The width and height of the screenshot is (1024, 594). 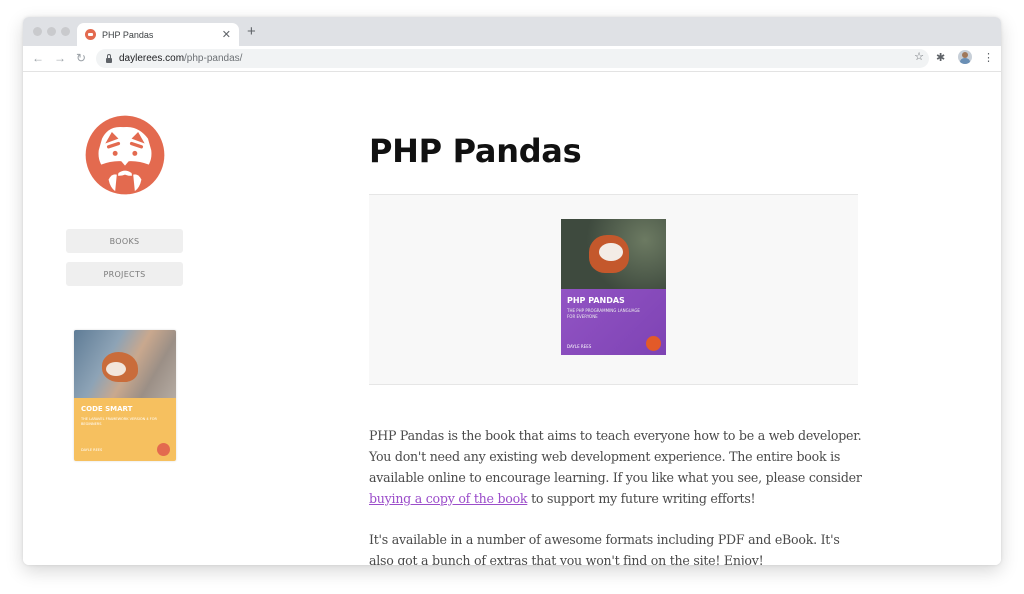 What do you see at coordinates (475, 151) in the screenshot?
I see `page-title: PHP Pandas` at bounding box center [475, 151].